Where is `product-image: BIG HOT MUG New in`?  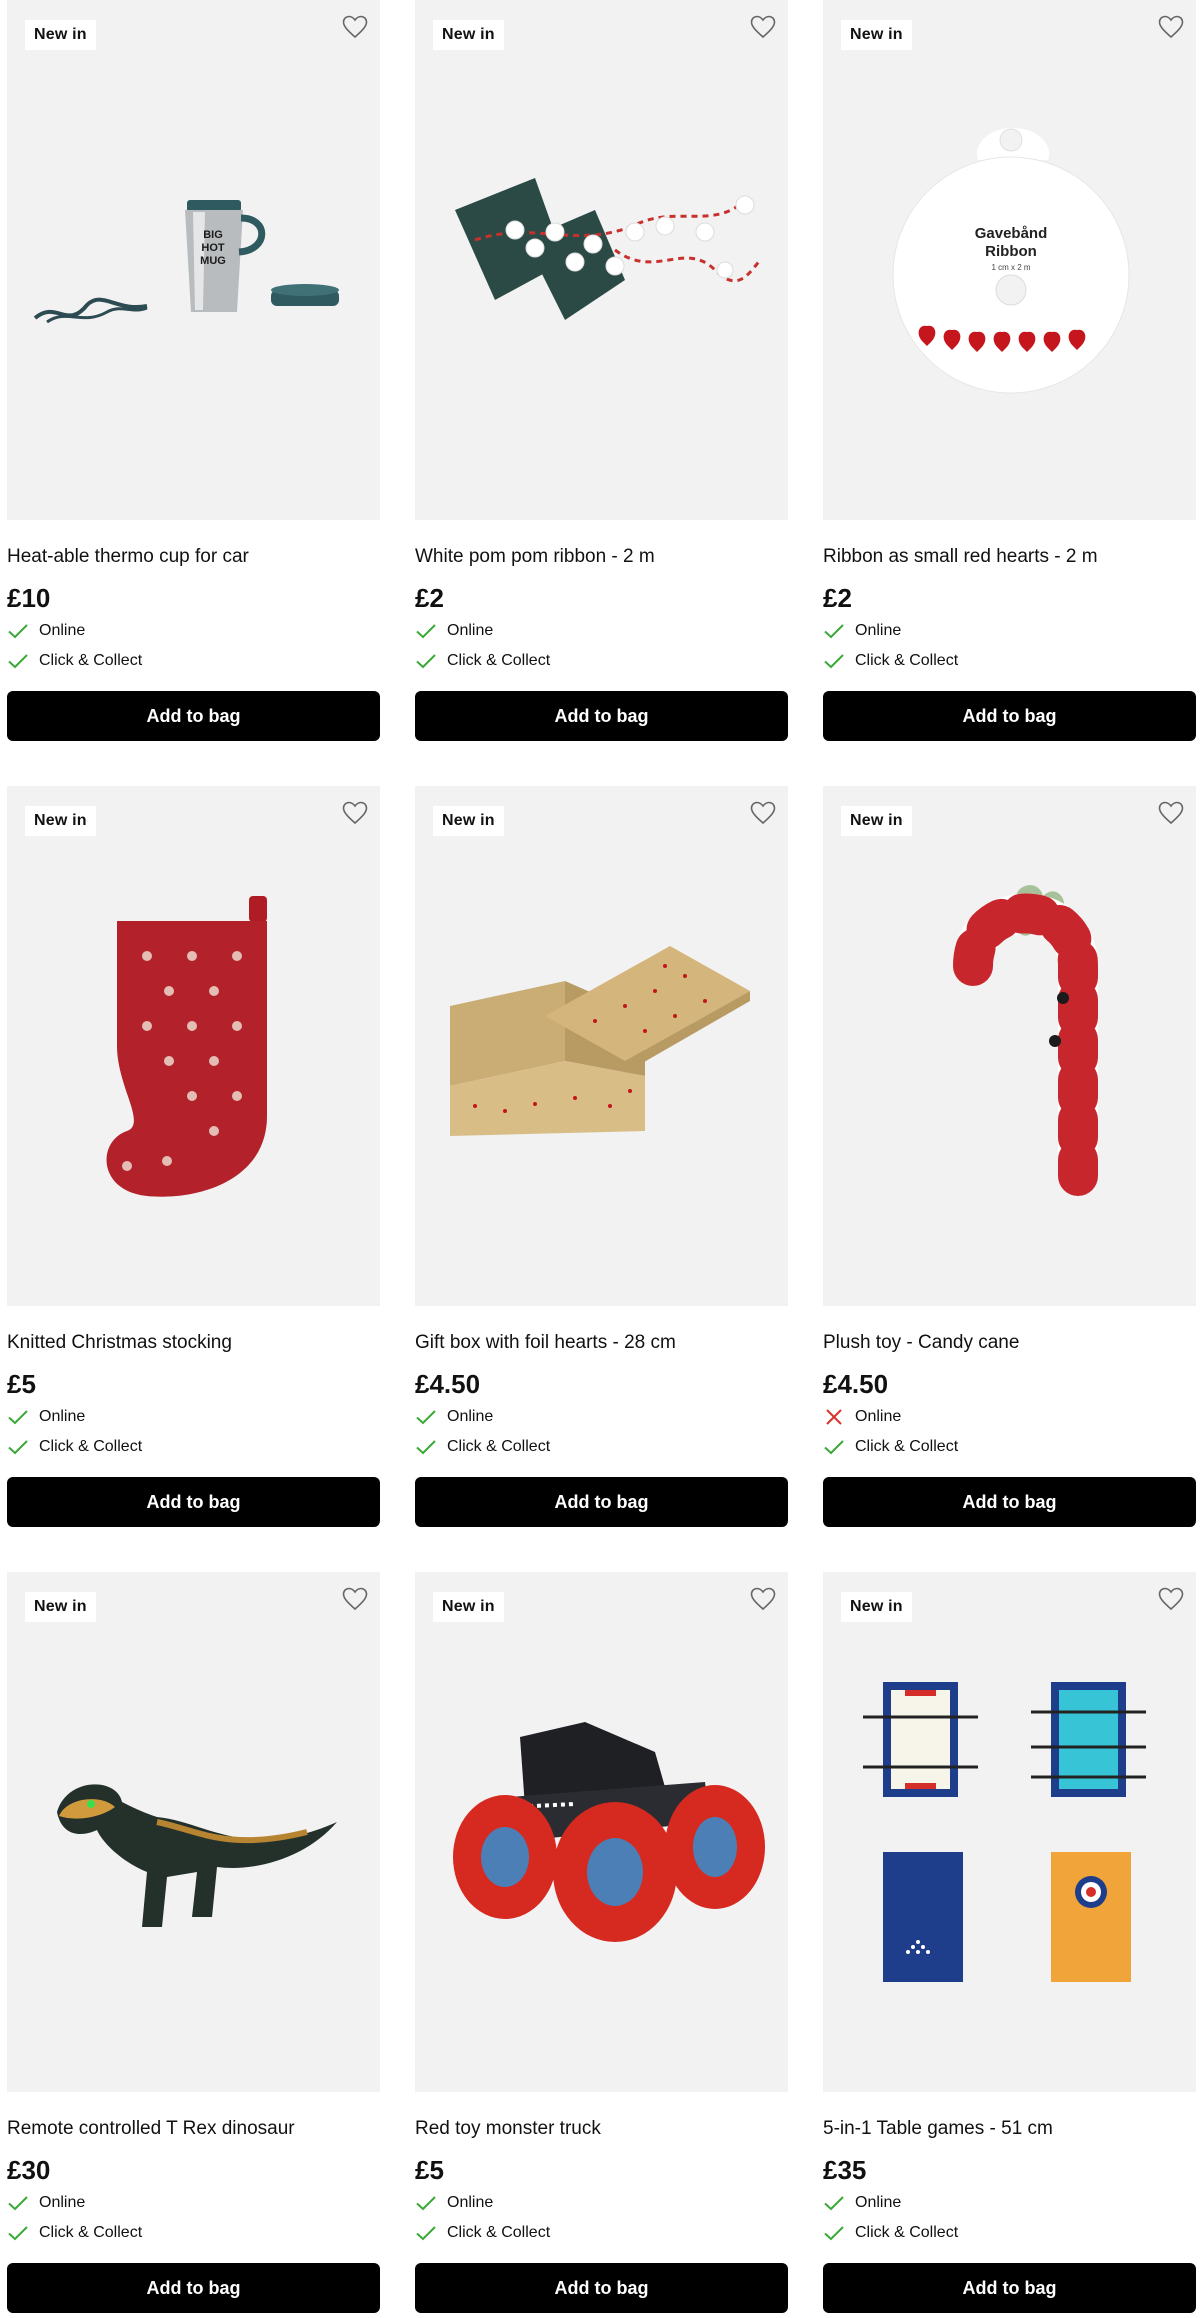
product-image: BIG HOT MUG New in is located at coordinates (193, 260).